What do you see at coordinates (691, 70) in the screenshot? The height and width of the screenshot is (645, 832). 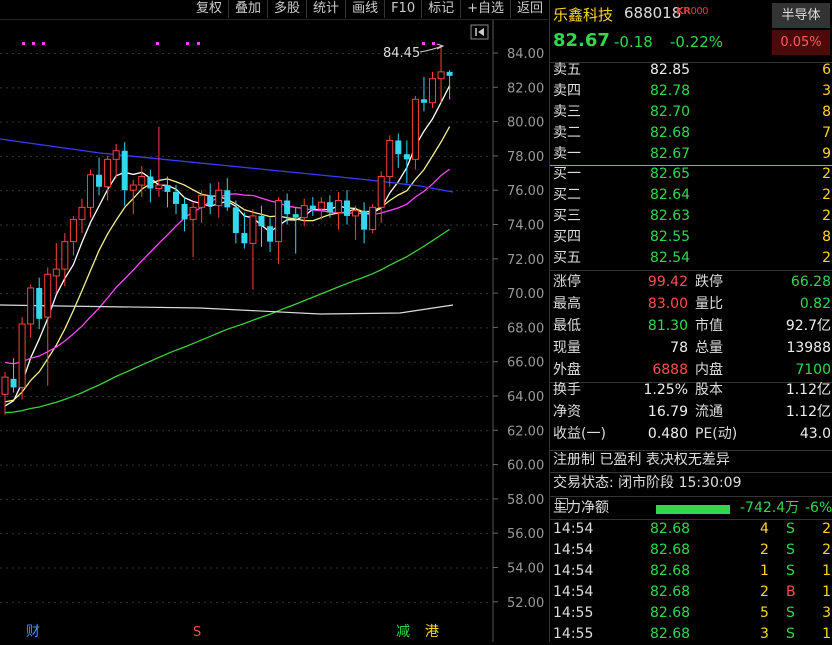 I see `sell-level-row: 卖五 82.85 6` at bounding box center [691, 70].